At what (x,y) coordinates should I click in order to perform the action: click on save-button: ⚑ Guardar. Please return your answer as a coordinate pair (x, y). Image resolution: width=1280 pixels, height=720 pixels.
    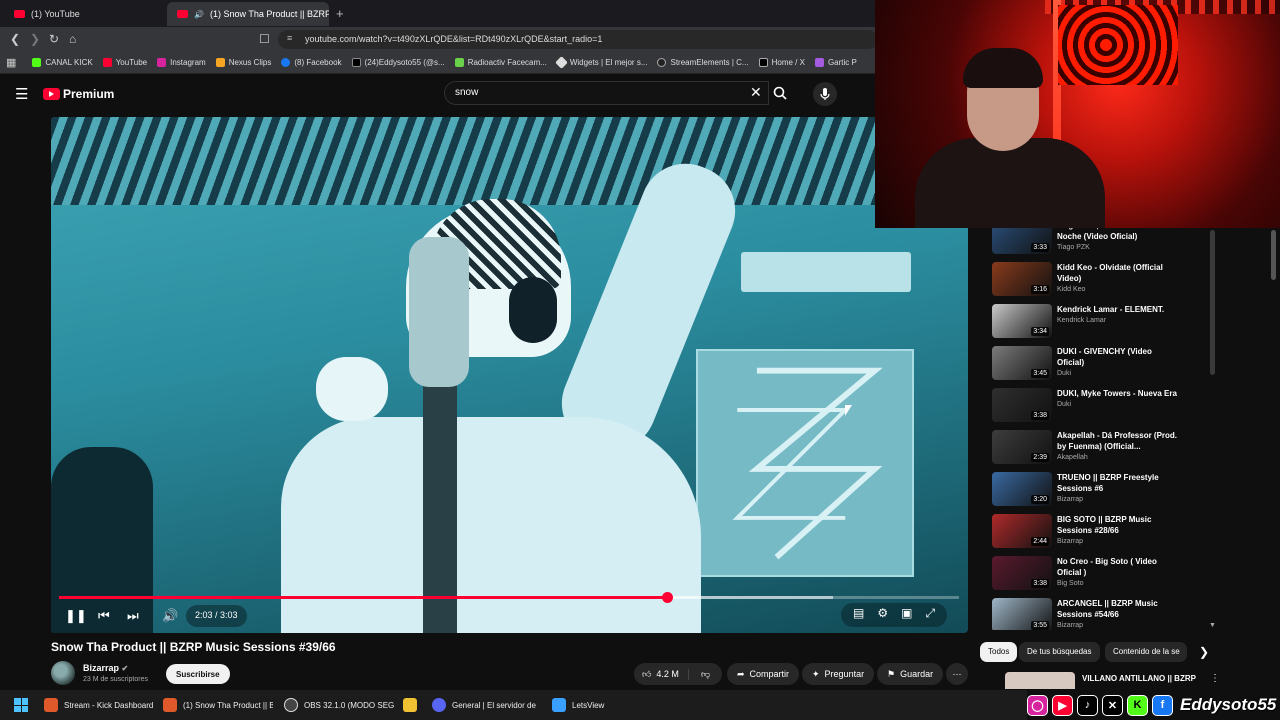
    Looking at the image, I should click on (910, 674).